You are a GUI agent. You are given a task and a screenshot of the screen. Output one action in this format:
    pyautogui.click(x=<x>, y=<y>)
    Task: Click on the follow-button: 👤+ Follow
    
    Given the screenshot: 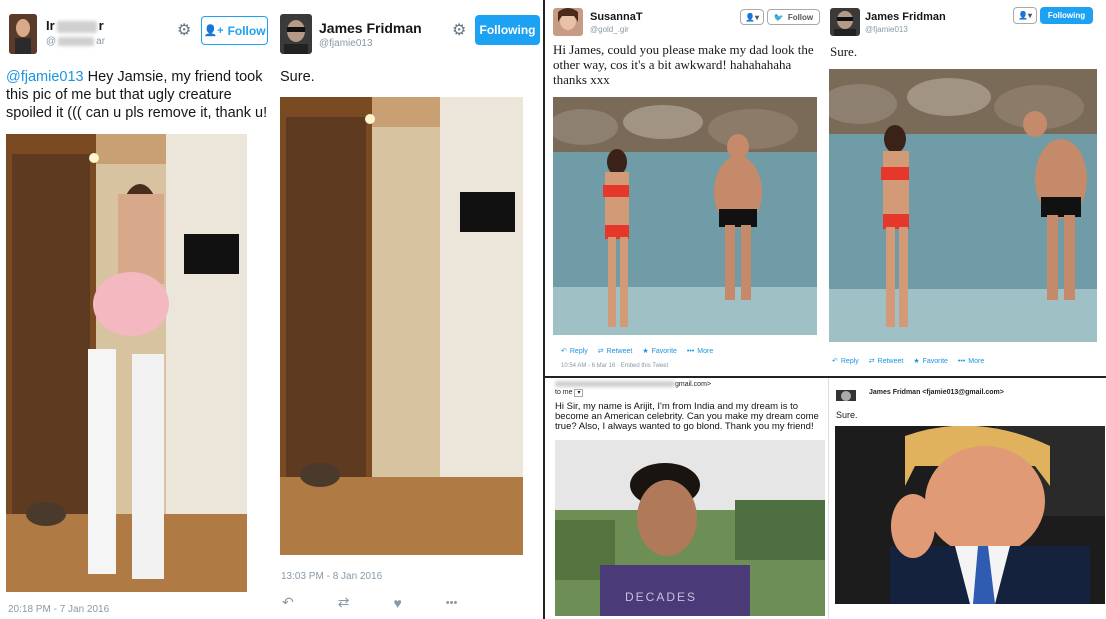 What is the action you would take?
    pyautogui.click(x=234, y=30)
    